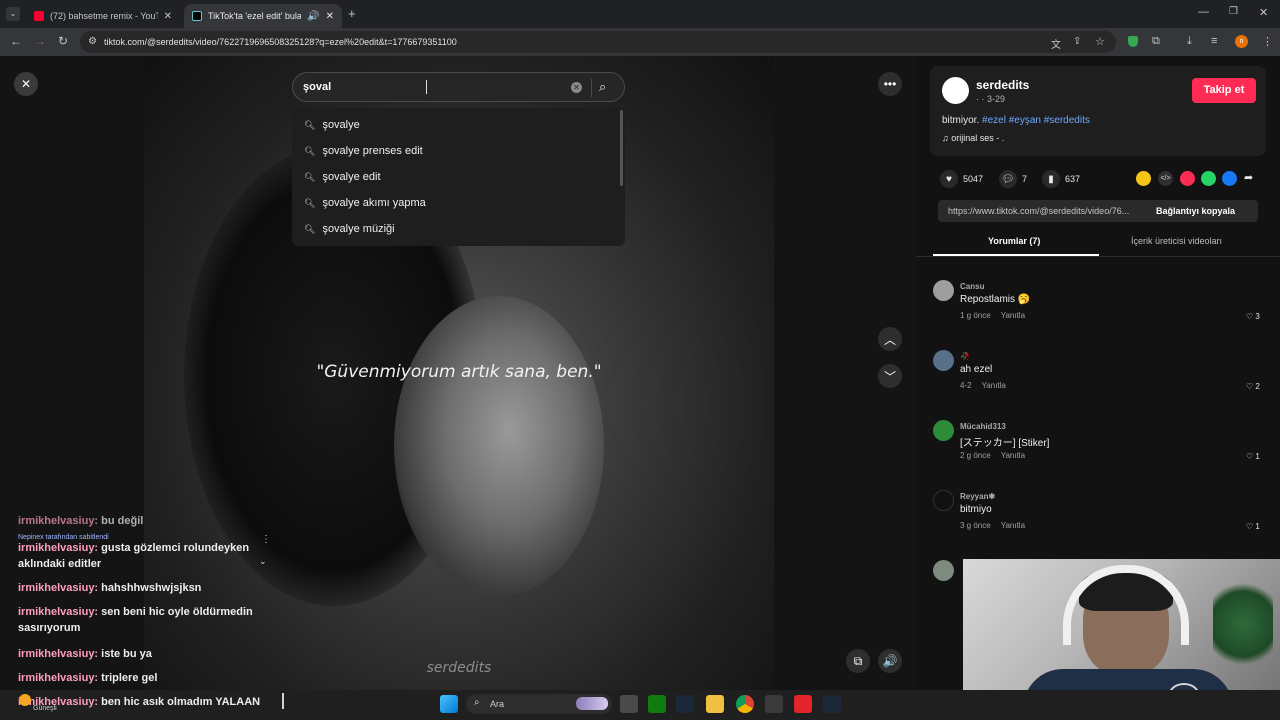 Image resolution: width=1280 pixels, height=720 pixels. I want to click on suggestion-item: 🔍︎ şovalye akımı yapma, so click(454, 203).